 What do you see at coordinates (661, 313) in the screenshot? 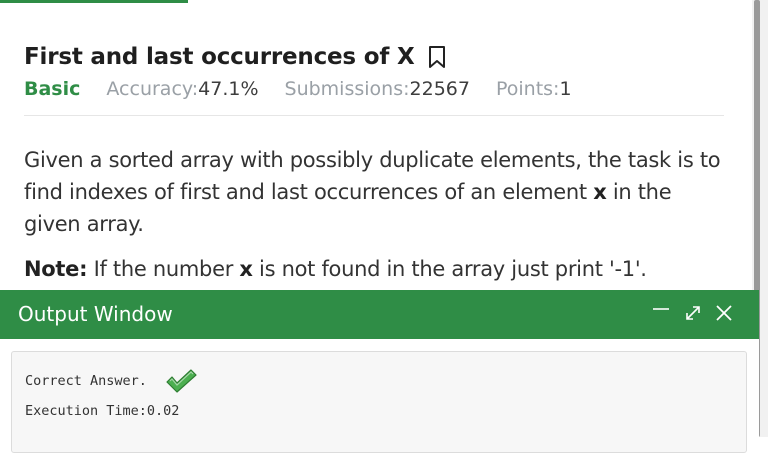
I see `minus-icon` at bounding box center [661, 313].